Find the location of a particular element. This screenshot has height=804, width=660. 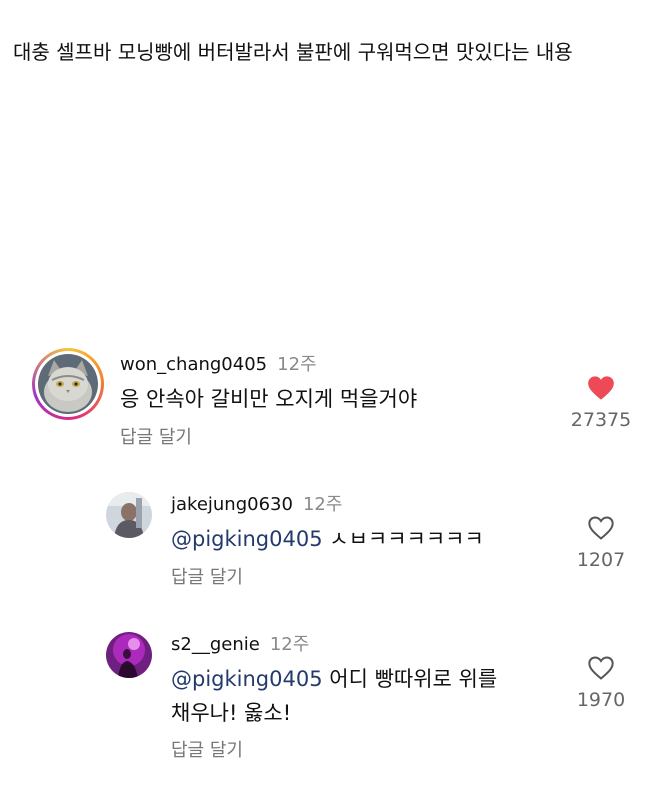

avatar-s2-genie is located at coordinates (129, 655).